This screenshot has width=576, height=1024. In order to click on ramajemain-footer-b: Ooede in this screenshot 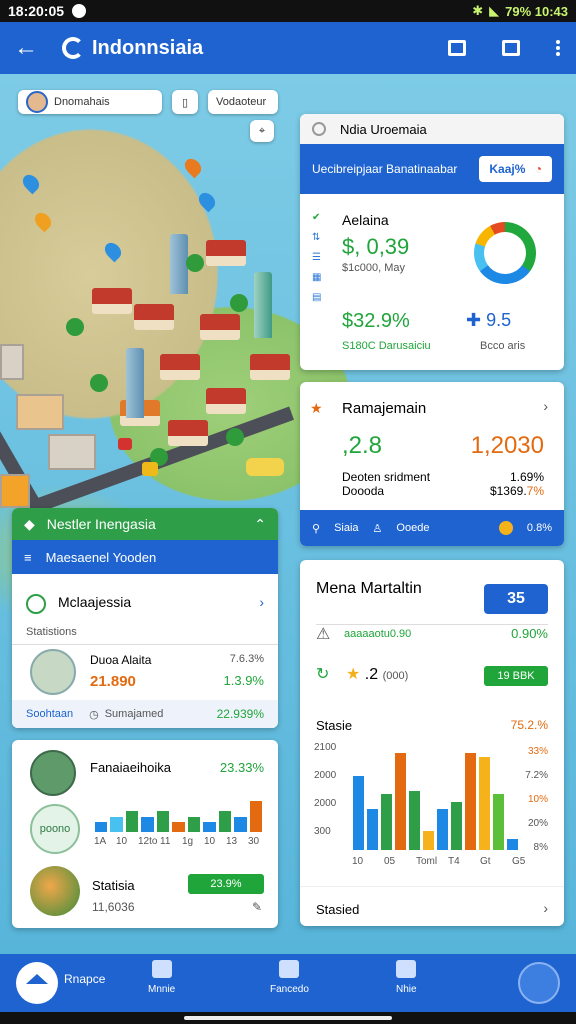, I will do `click(412, 528)`.